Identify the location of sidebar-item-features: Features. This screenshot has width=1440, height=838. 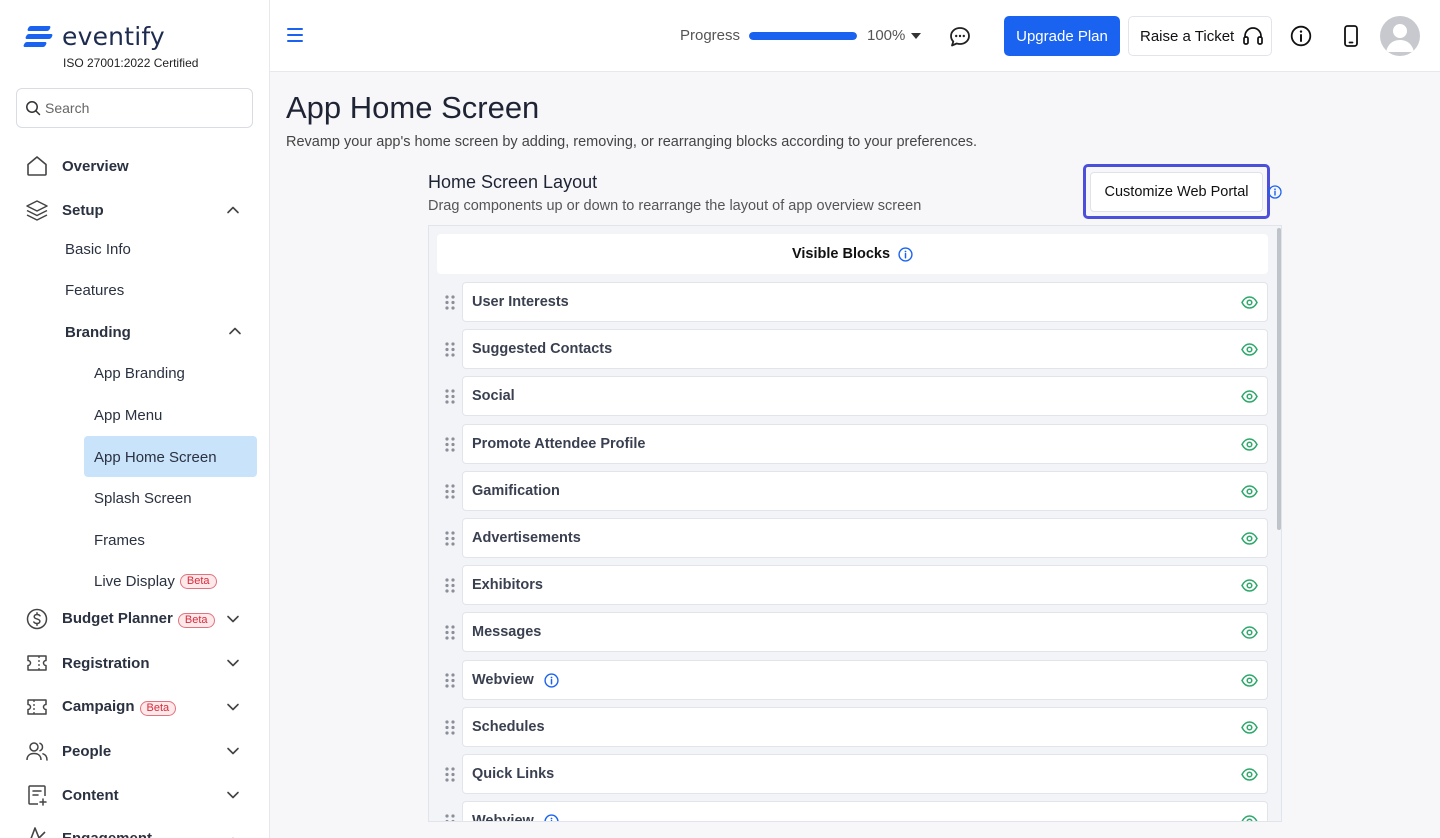
(94, 290).